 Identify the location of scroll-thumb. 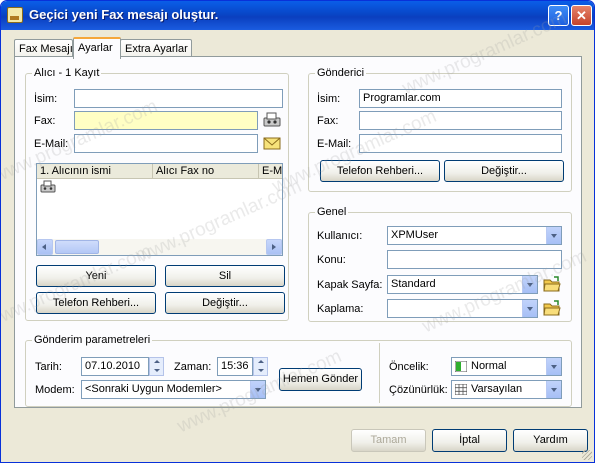
(77, 247).